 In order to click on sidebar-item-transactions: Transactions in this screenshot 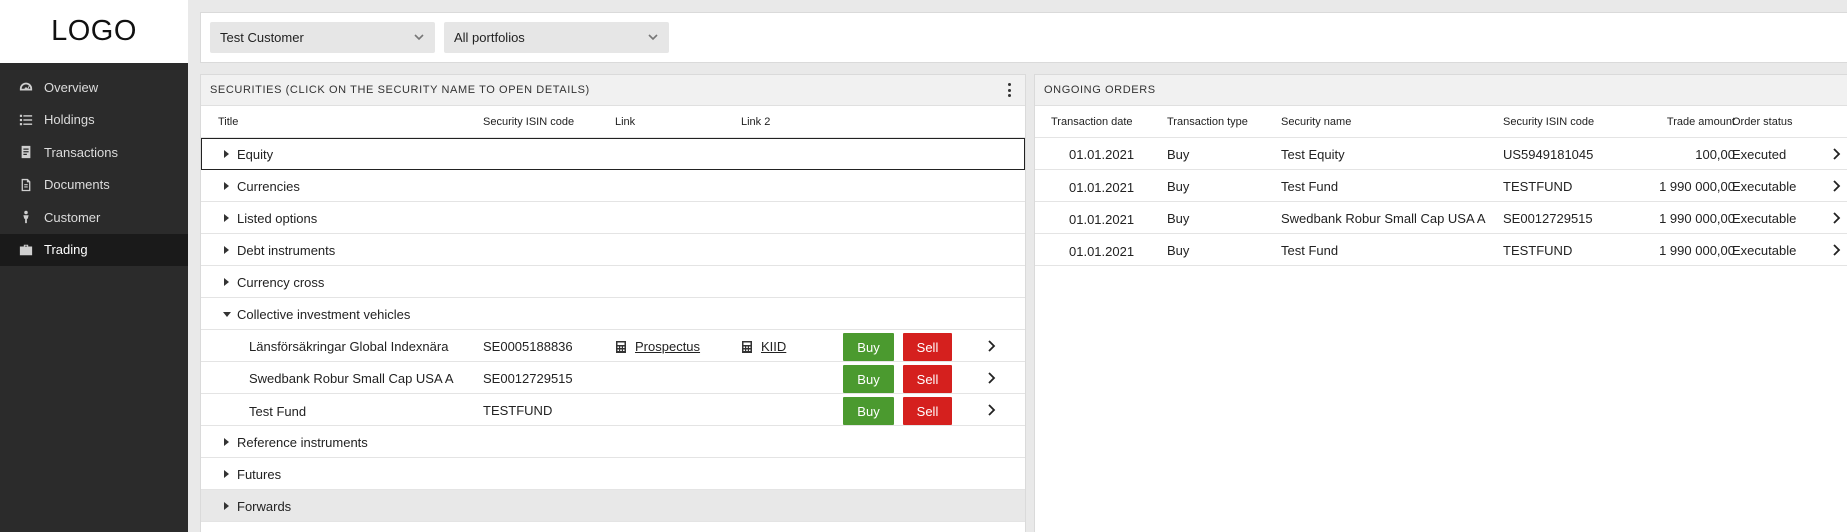, I will do `click(94, 152)`.